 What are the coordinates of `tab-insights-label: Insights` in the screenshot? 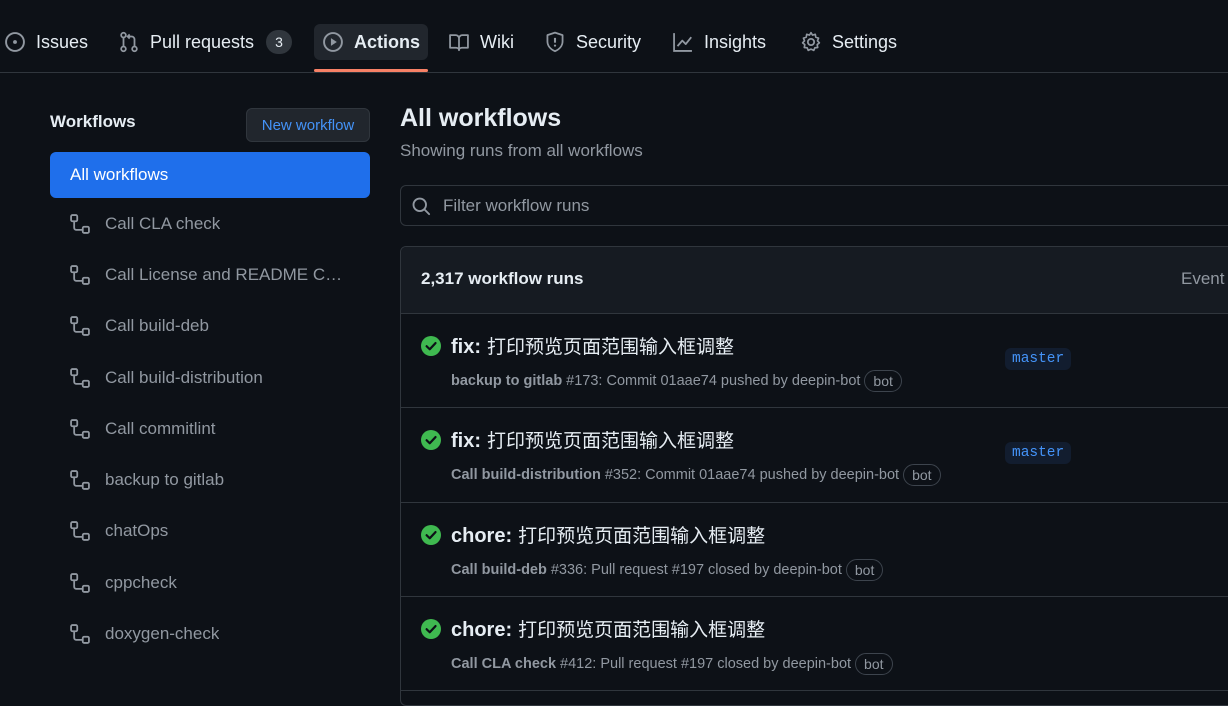 It's located at (735, 41).